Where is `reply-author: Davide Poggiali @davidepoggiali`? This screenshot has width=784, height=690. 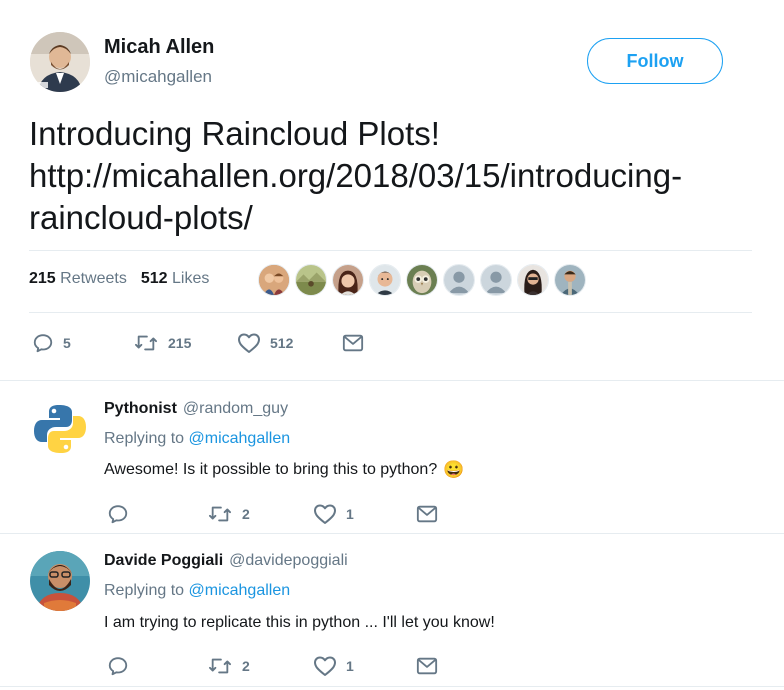 reply-author: Davide Poggiali @davidepoggiali is located at coordinates (226, 561).